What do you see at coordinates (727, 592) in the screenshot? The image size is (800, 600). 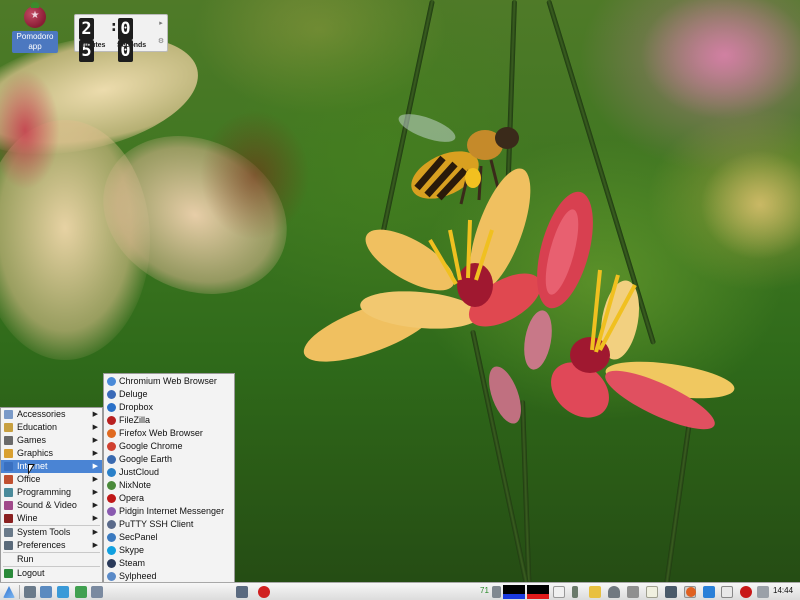 I see `lock-icon` at bounding box center [727, 592].